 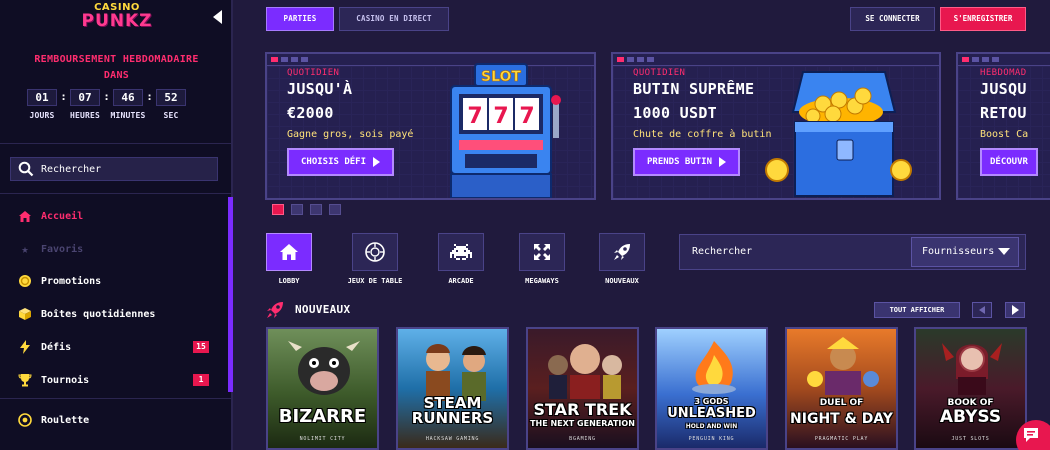 What do you see at coordinates (42, 104) in the screenshot?
I see `countdown-days: 01 JOURS` at bounding box center [42, 104].